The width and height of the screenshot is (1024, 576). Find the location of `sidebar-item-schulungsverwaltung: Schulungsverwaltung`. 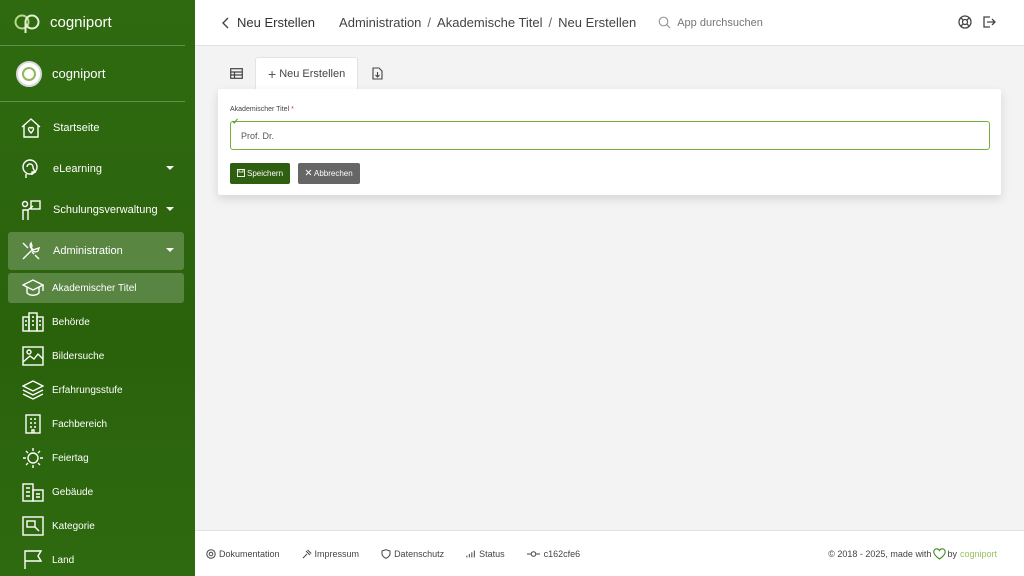

sidebar-item-schulungsverwaltung: Schulungsverwaltung is located at coordinates (96, 210).